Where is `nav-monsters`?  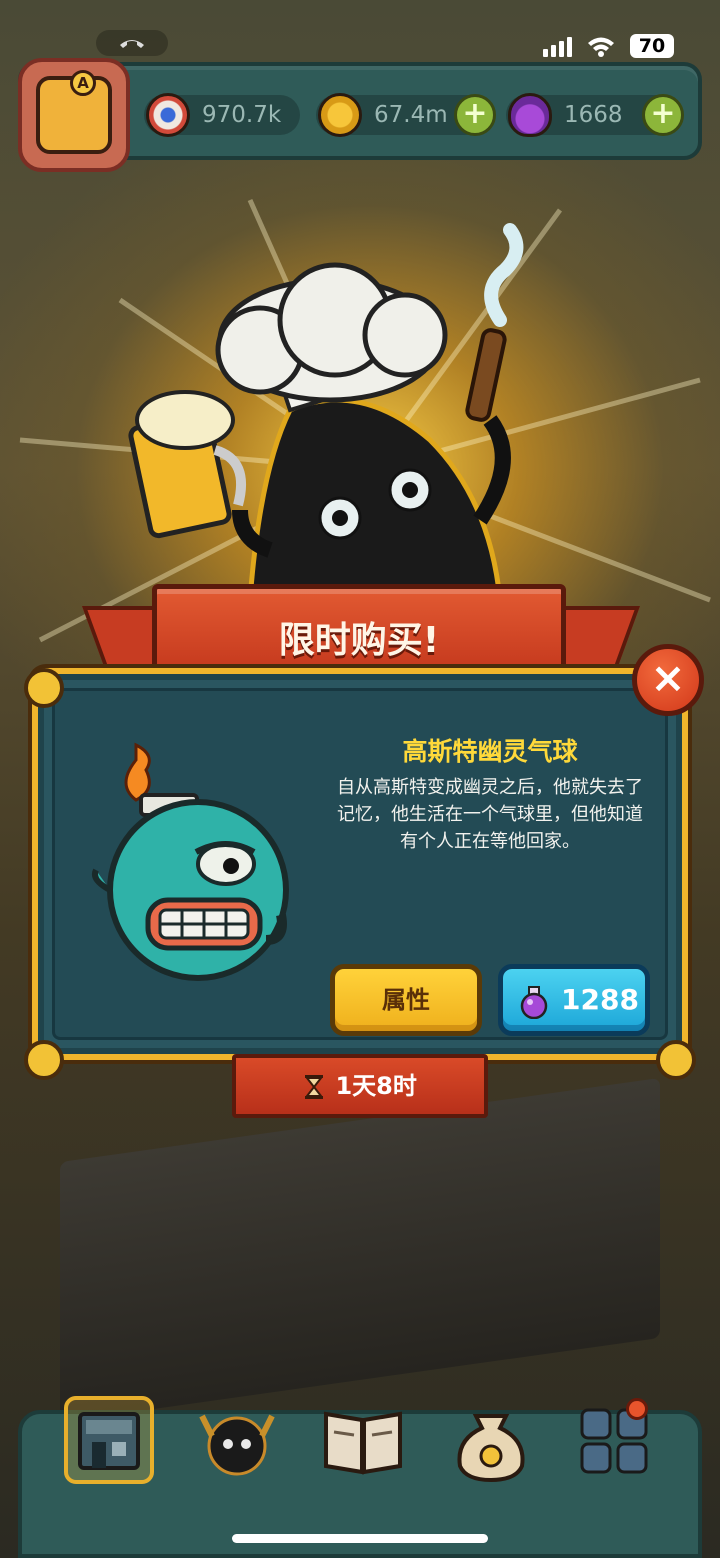
nav-monsters is located at coordinates (237, 1440).